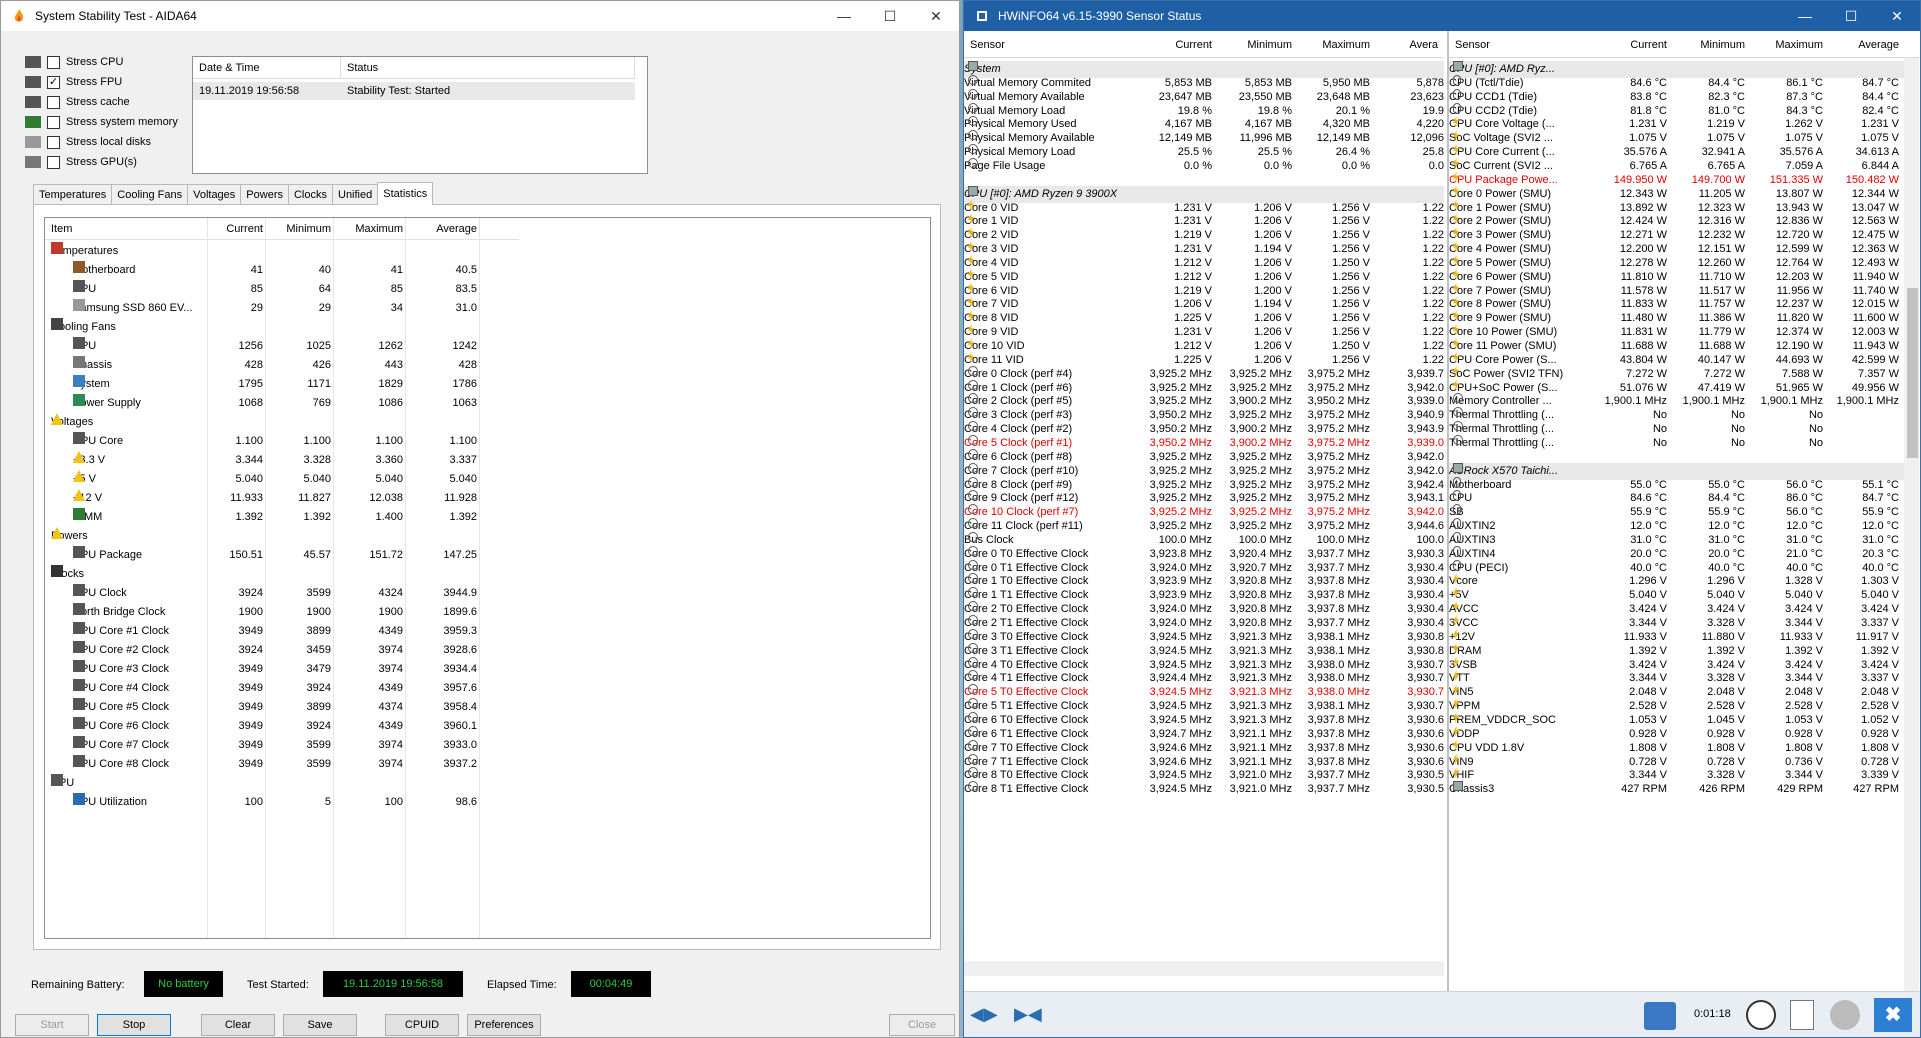 This screenshot has height=1038, width=1921. What do you see at coordinates (282, 327) in the screenshot?
I see `group-row: Cooling Fans` at bounding box center [282, 327].